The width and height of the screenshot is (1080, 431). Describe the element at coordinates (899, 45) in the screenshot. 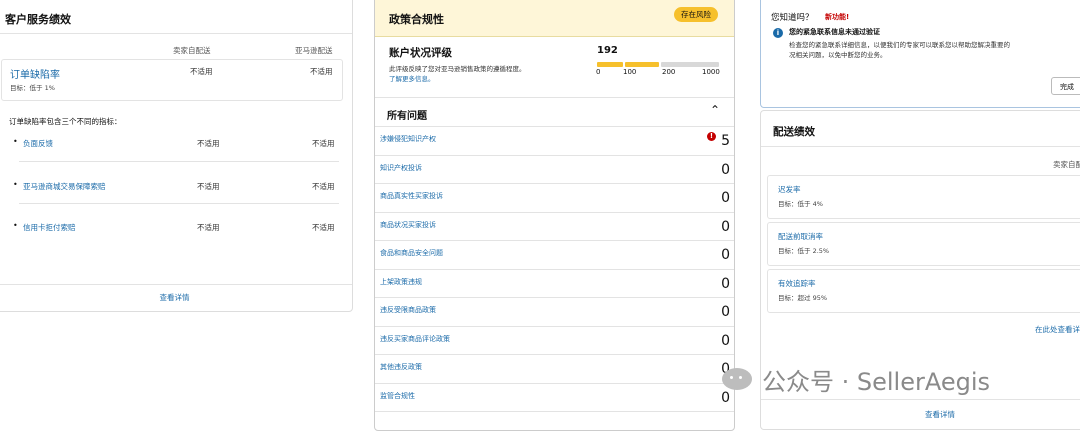

I see `alert-body-line1: 检查您的紧急联系详细信息，以便我们的专家可以联系您以帮助您解决重要的` at that location.